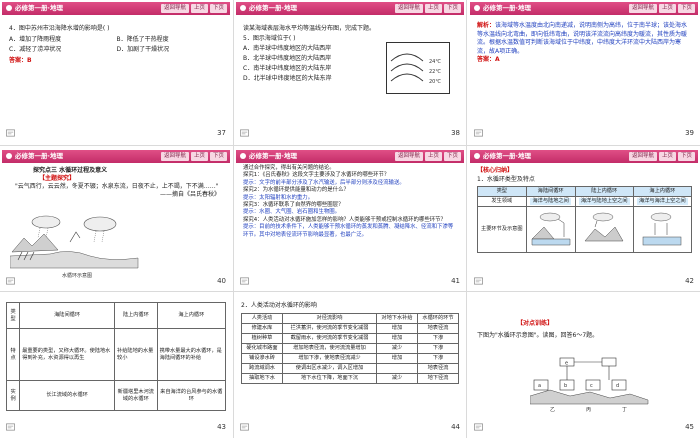 This screenshot has height=438, width=700. I want to click on table-cell: 长江流域的水循环, so click(67, 395).